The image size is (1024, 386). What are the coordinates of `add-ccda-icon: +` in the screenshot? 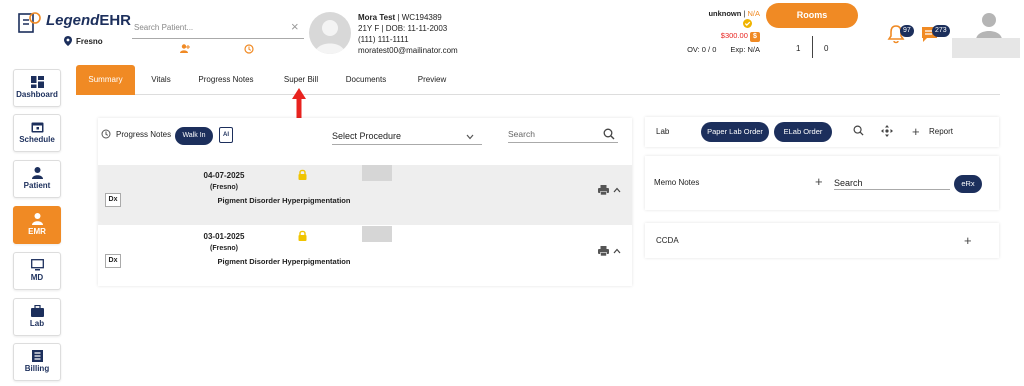 It's located at (968, 240).